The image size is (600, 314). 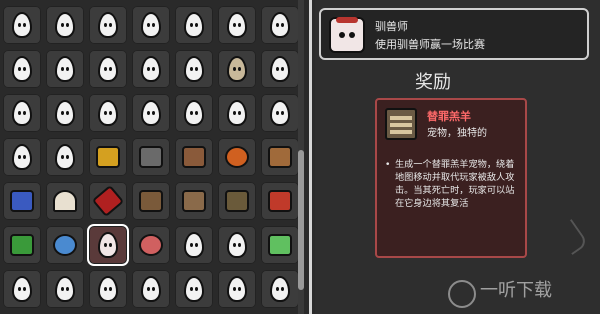 What do you see at coordinates (454, 34) in the screenshot?
I see `achievement-card: 驯兽师 使用驯兽师赢一场比赛` at bounding box center [454, 34].